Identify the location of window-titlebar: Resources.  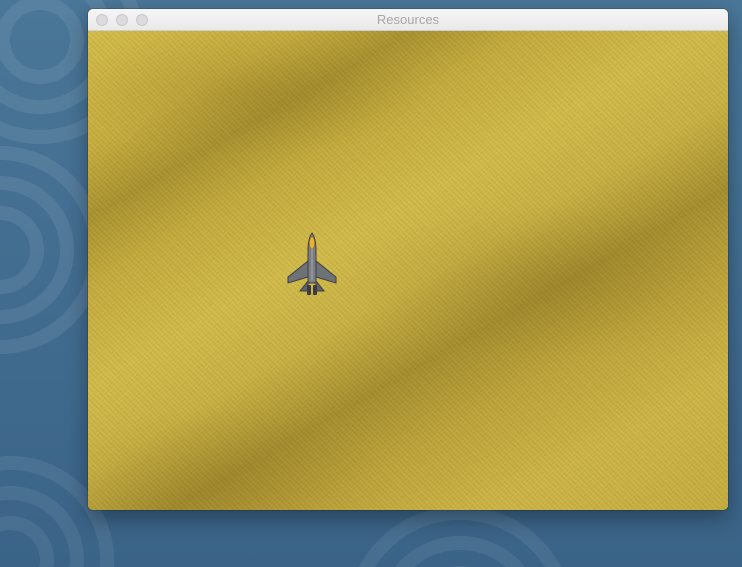
(408, 20).